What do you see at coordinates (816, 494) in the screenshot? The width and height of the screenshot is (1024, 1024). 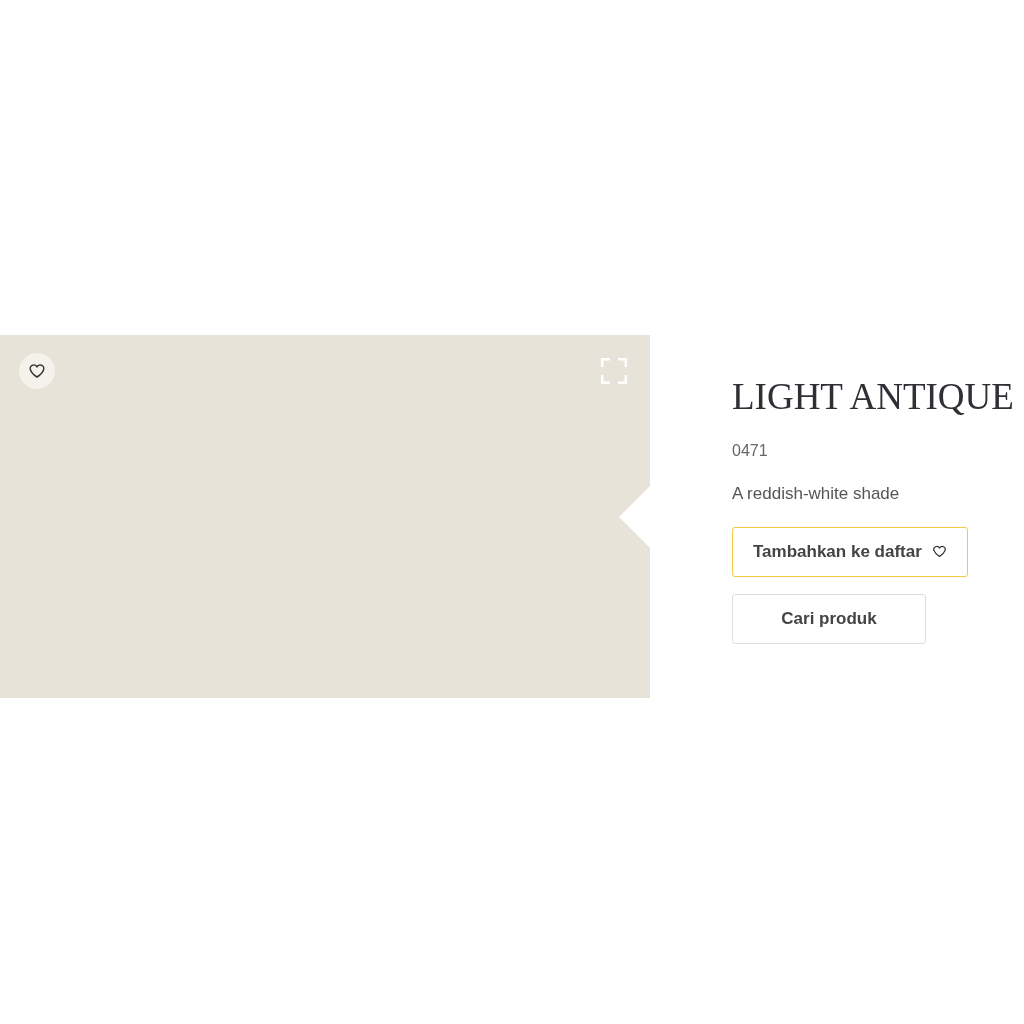 I see `product-description: A reddish-white shade` at bounding box center [816, 494].